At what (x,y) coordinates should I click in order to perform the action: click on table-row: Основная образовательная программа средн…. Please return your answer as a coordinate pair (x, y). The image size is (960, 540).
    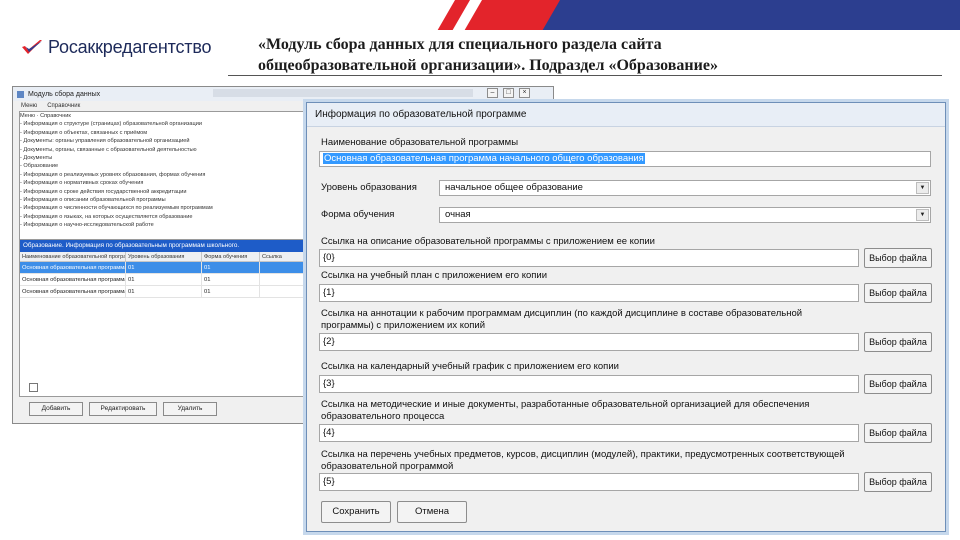
    Looking at the image, I should click on (167, 292).